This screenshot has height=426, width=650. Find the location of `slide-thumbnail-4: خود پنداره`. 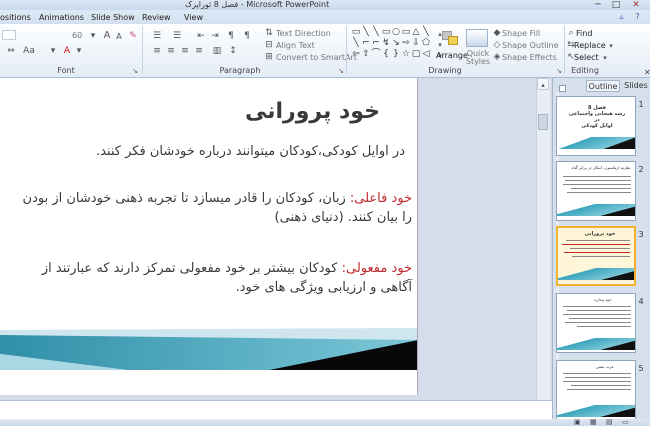

slide-thumbnail-4: خود پنداره is located at coordinates (596, 323).